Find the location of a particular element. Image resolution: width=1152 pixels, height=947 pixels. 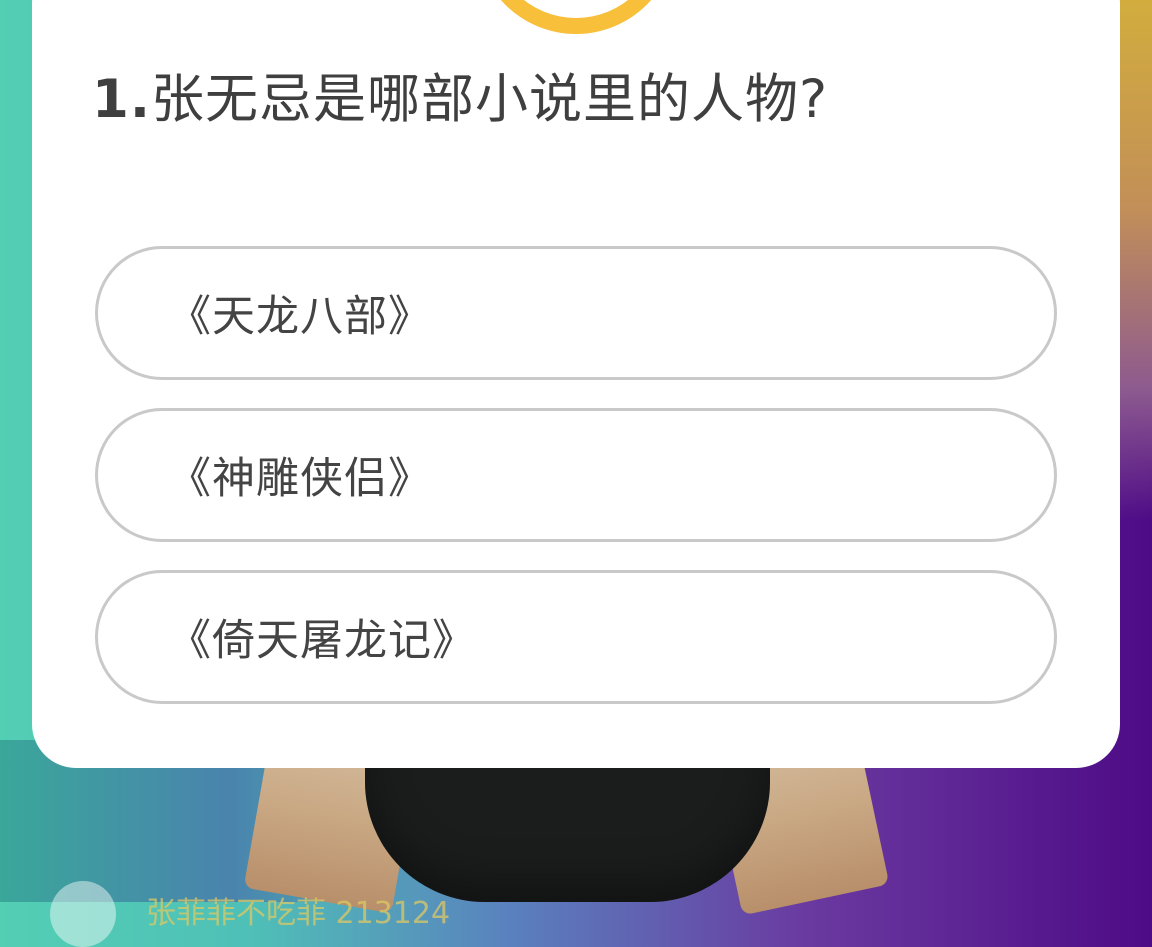

comment-bar: 张菲菲不吃菲 213124 is located at coordinates (250, 911).